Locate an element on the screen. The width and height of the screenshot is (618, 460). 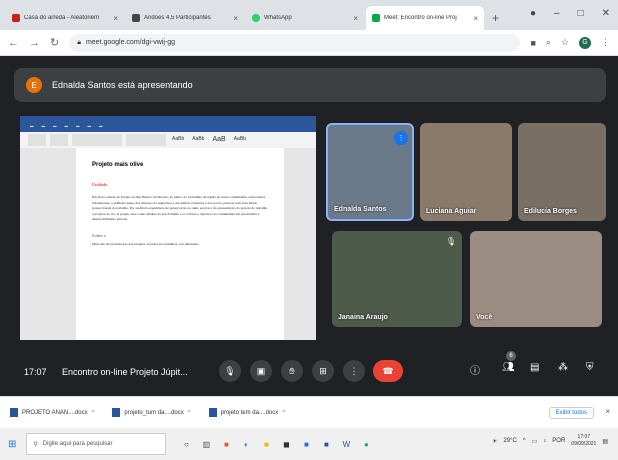
widgets-icon: ▥ is located at coordinates (206, 444).